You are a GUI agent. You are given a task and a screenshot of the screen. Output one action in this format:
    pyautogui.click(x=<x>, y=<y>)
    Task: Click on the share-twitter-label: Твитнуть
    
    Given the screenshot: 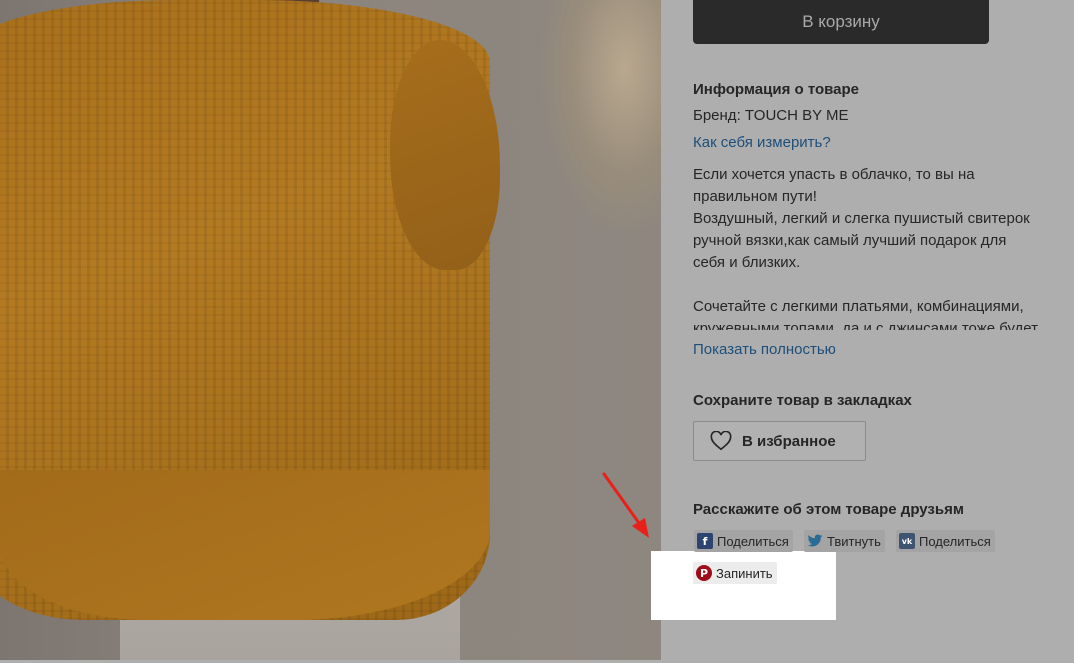 What is the action you would take?
    pyautogui.click(x=854, y=541)
    